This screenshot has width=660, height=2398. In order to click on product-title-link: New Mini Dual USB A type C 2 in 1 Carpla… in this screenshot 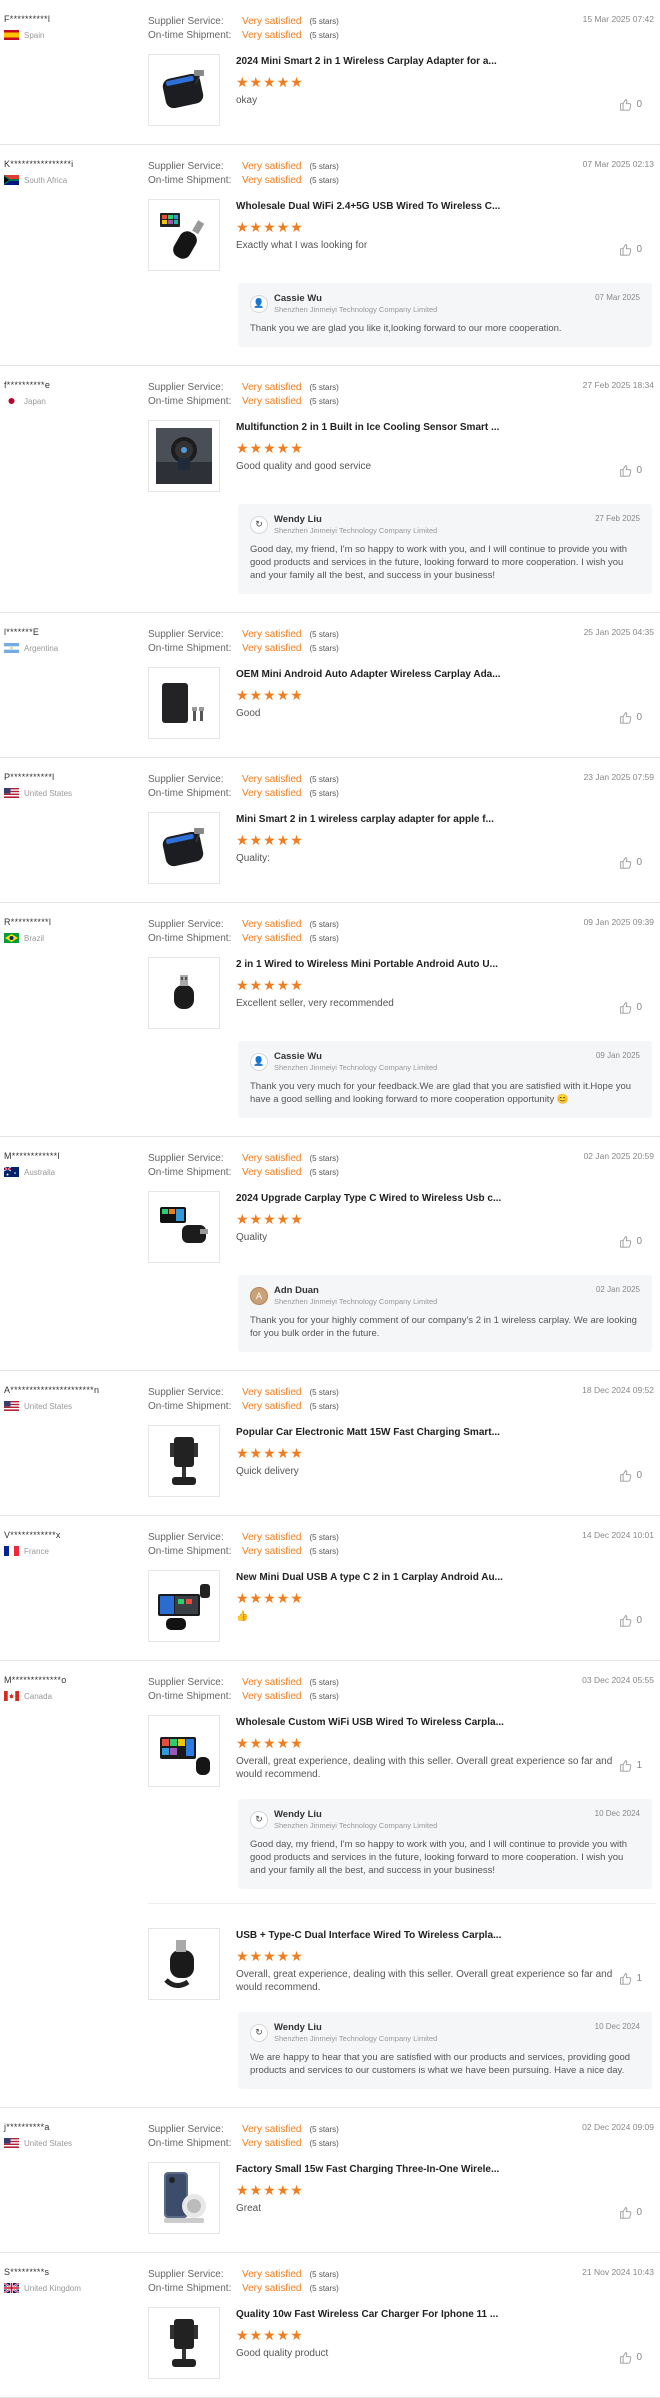, I will do `click(426, 1577)`.